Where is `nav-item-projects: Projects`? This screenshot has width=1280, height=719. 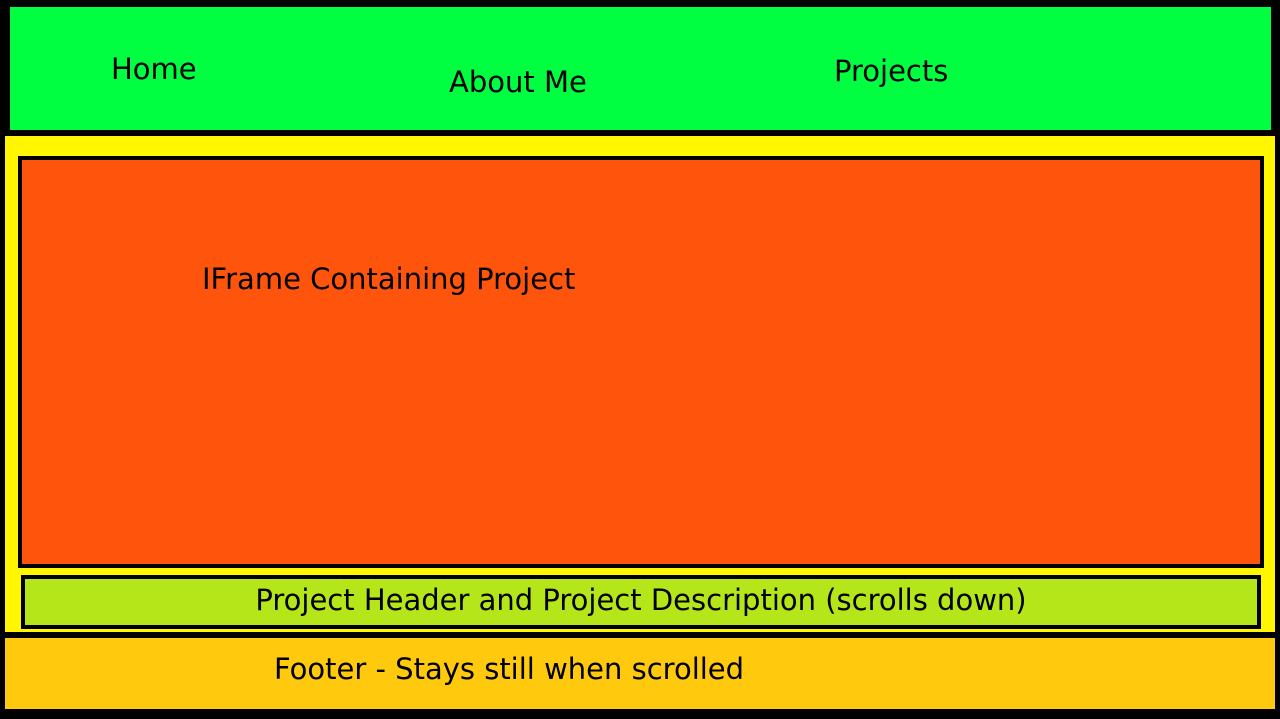 nav-item-projects: Projects is located at coordinates (891, 71).